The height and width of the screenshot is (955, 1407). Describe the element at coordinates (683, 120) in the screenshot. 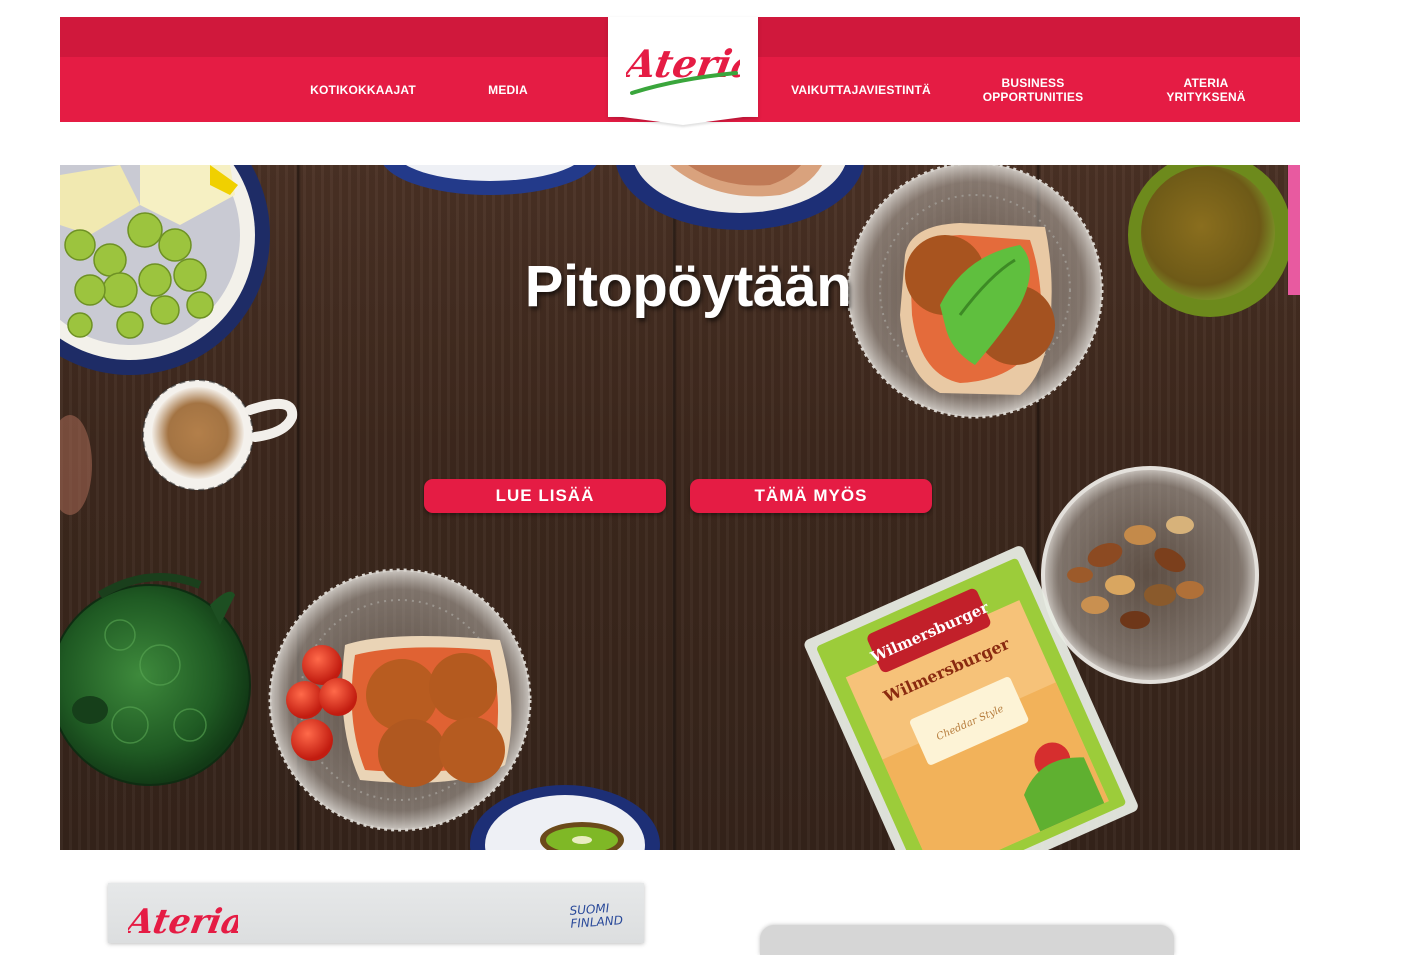

I see `logo-tab-point` at that location.